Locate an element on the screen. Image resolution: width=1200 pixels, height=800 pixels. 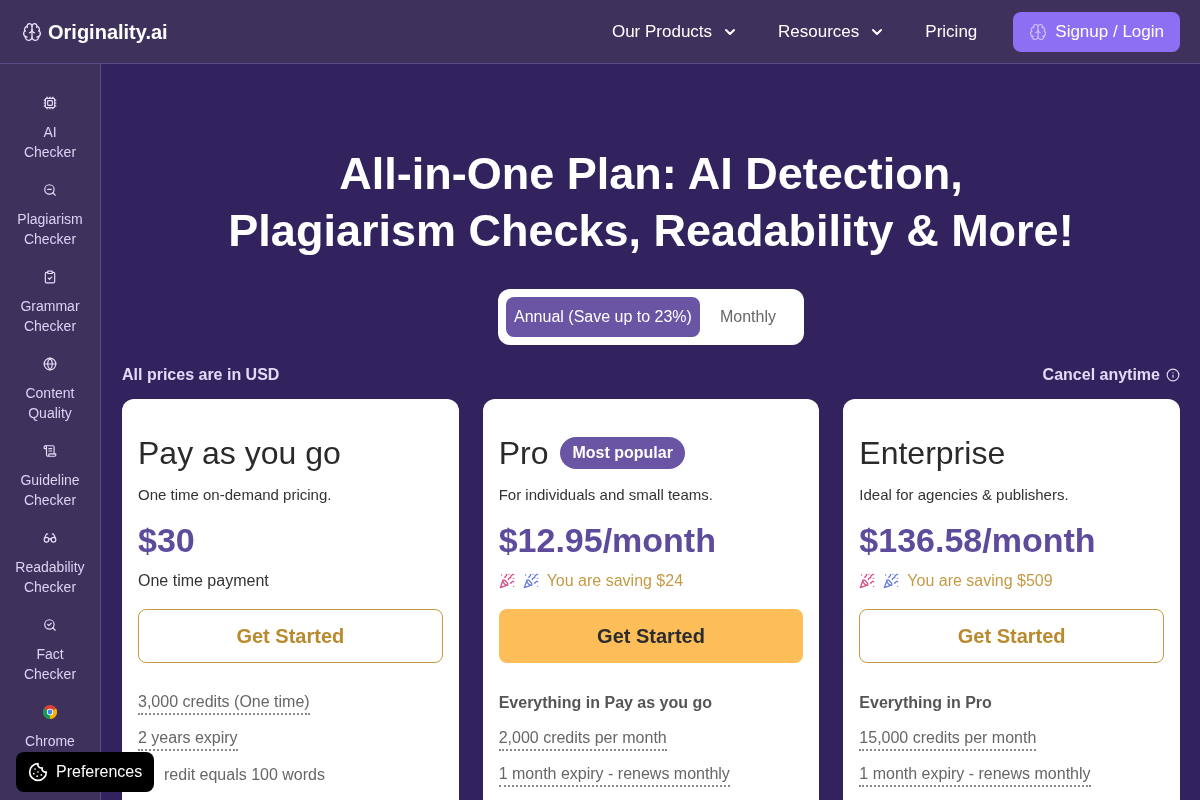
plan-name: Pay as you go is located at coordinates (239, 453).